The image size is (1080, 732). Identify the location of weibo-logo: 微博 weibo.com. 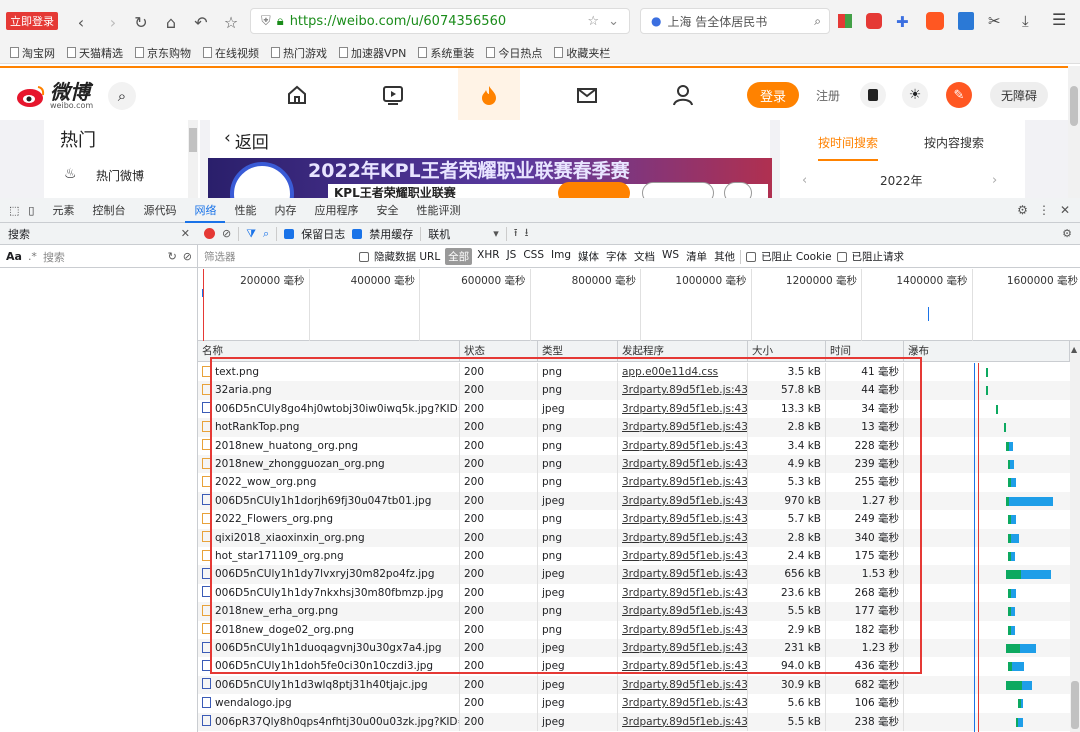
(54, 96).